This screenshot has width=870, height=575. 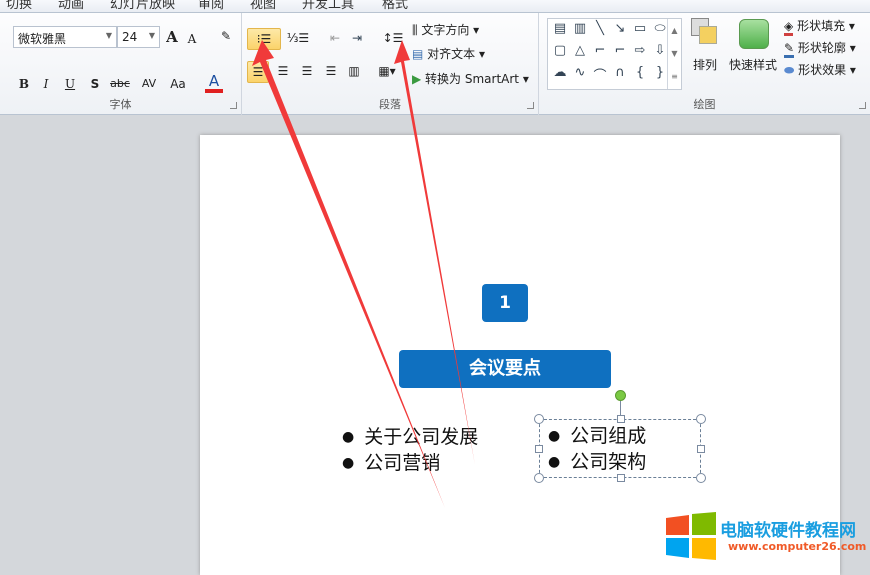 I want to click on red-arrow-line-spacing, so click(x=434, y=252).